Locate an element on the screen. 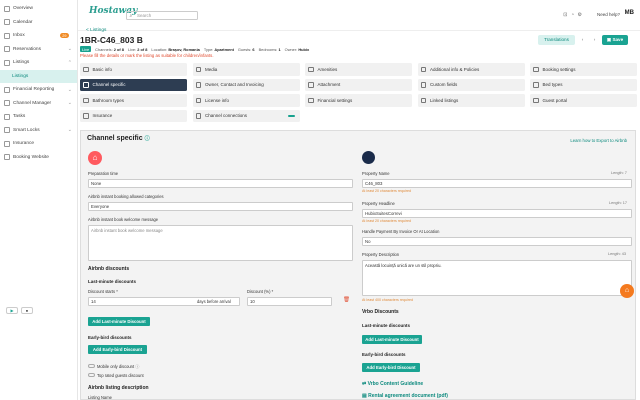 This screenshot has width=640, height=400. sidebar-item-smart-locks: Smart Locks ⌄ is located at coordinates (38, 131).